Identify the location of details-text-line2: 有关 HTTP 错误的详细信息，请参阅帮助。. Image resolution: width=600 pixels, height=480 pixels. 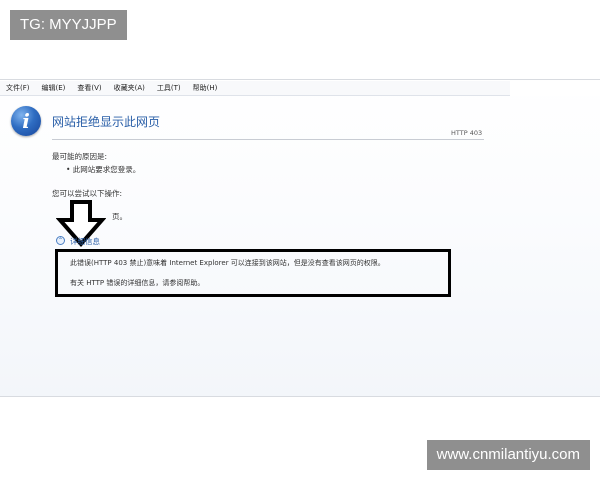
(137, 283).